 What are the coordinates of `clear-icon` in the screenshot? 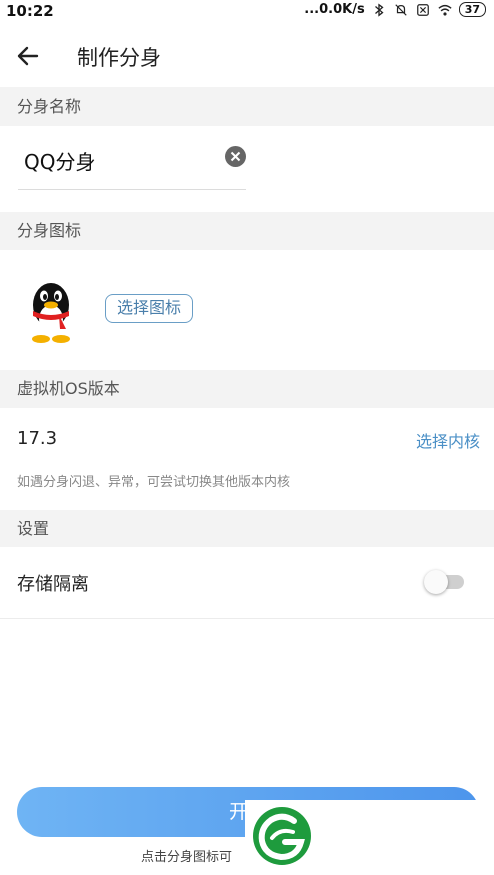 It's located at (235, 156).